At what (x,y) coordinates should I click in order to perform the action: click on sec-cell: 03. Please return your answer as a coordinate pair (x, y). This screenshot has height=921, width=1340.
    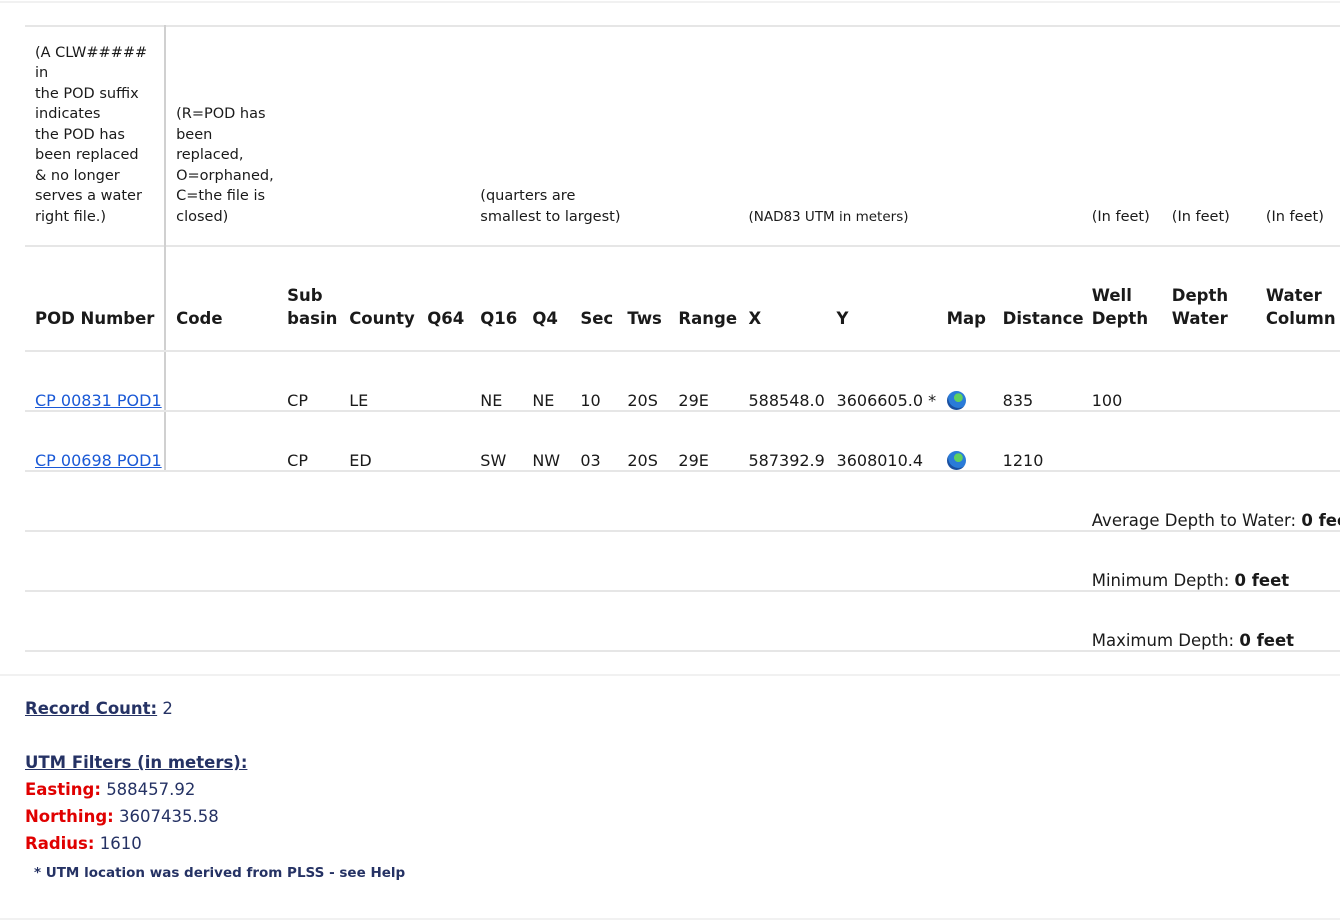
    Looking at the image, I should click on (594, 441).